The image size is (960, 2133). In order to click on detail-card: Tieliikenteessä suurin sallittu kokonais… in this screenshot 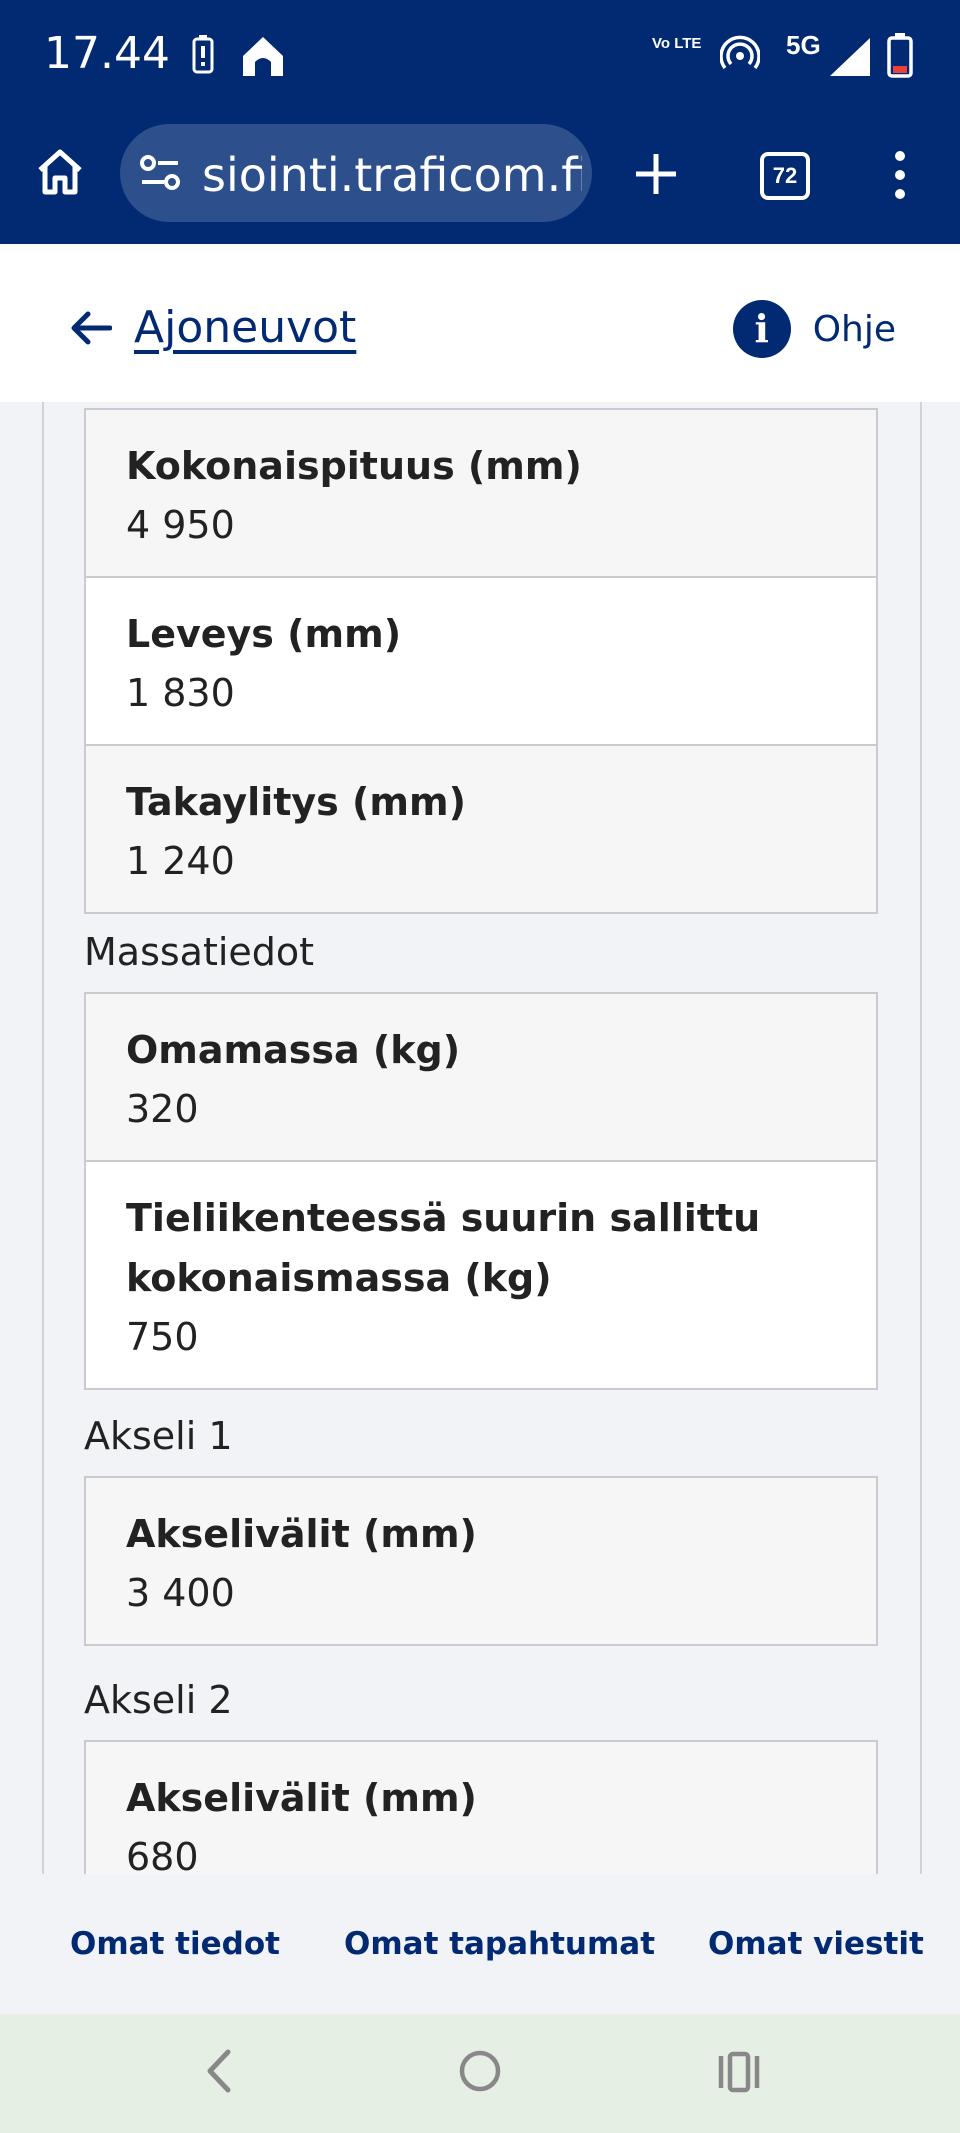, I will do `click(481, 1275)`.